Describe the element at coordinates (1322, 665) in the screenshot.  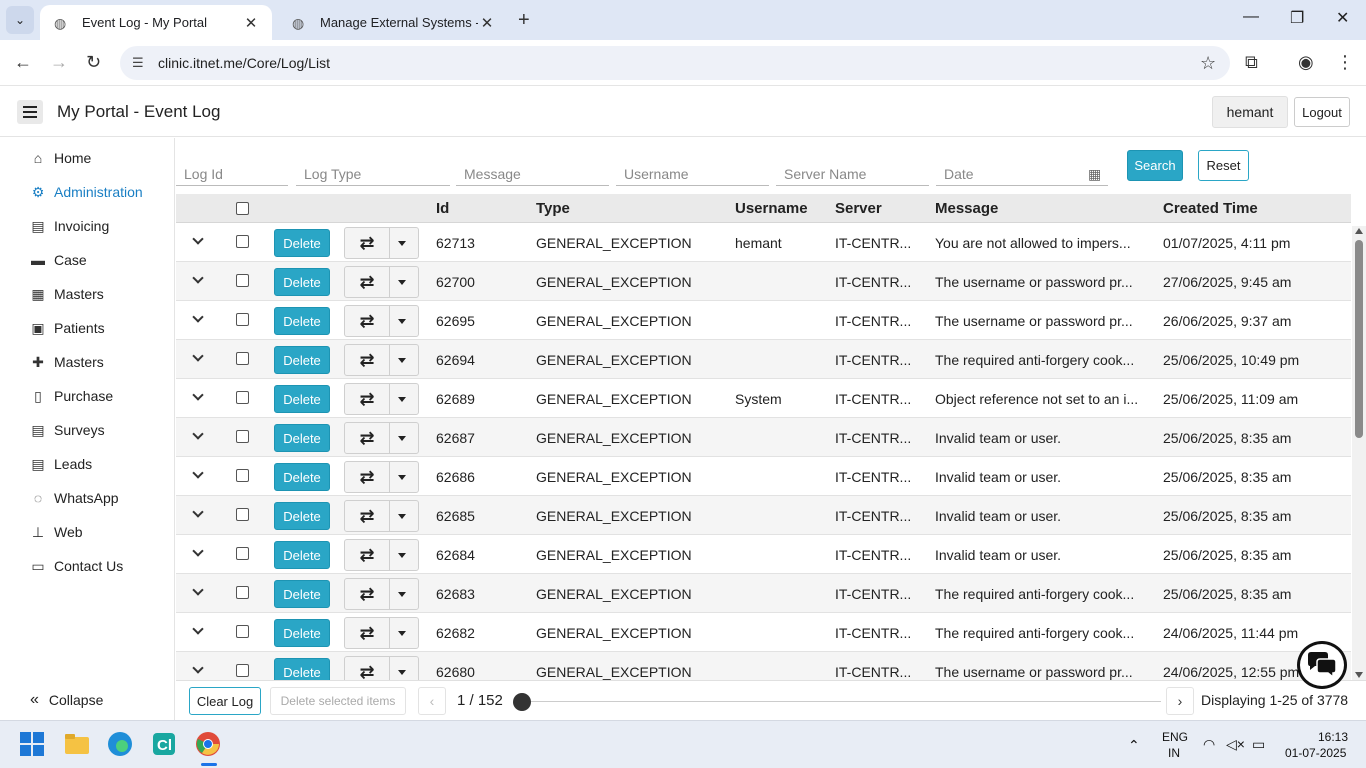
I see `chat-support-button` at that location.